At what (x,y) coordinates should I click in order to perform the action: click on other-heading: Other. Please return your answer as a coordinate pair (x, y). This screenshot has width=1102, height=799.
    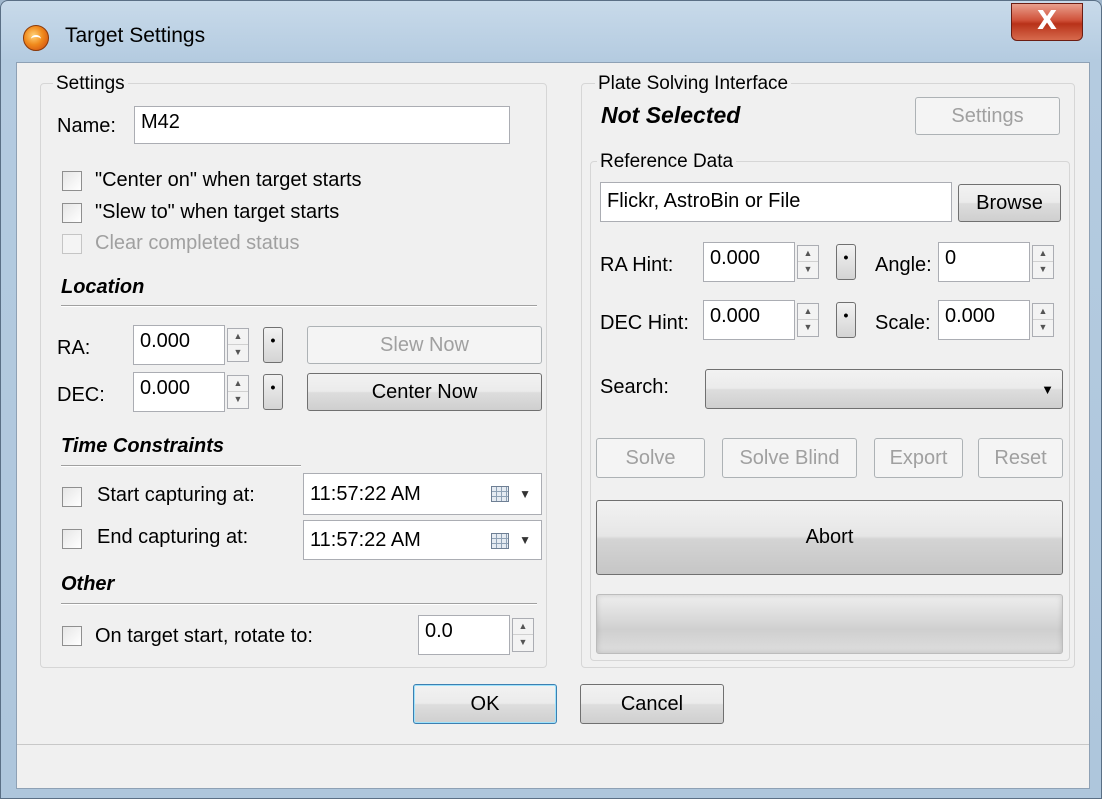
    Looking at the image, I should click on (88, 584).